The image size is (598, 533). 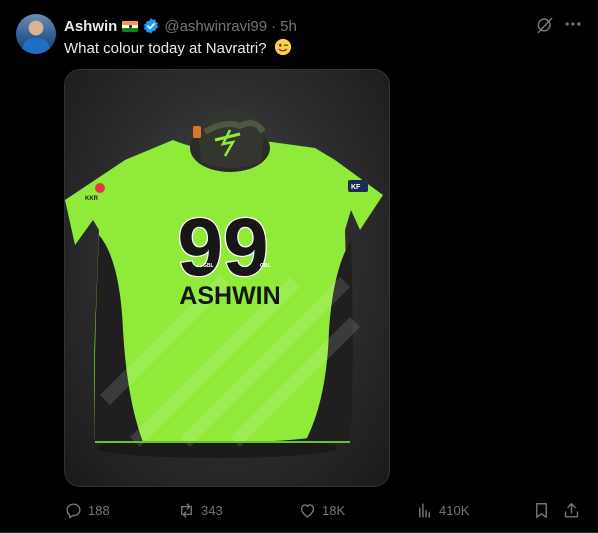 I want to click on tweet-text: What colour today at Navratri?, so click(x=178, y=48).